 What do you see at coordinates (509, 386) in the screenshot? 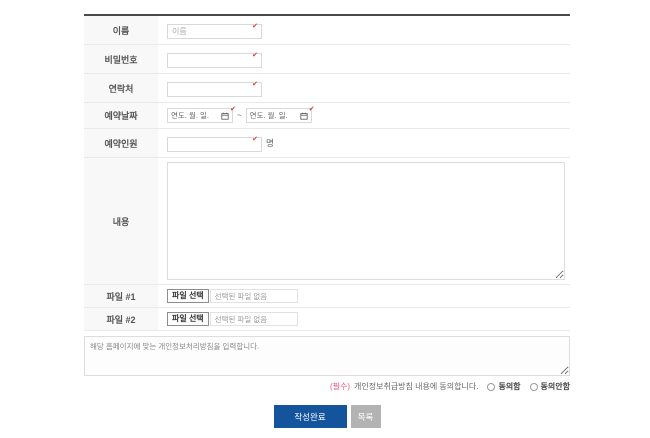
I see `agree-radio-label: 동의함` at bounding box center [509, 386].